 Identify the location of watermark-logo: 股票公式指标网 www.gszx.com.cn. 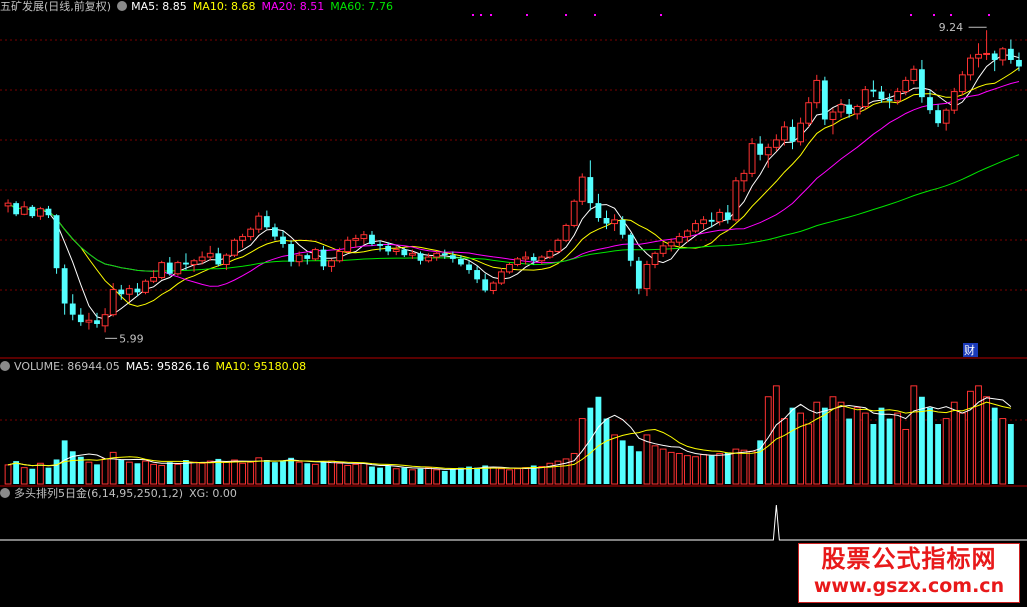
(909, 573).